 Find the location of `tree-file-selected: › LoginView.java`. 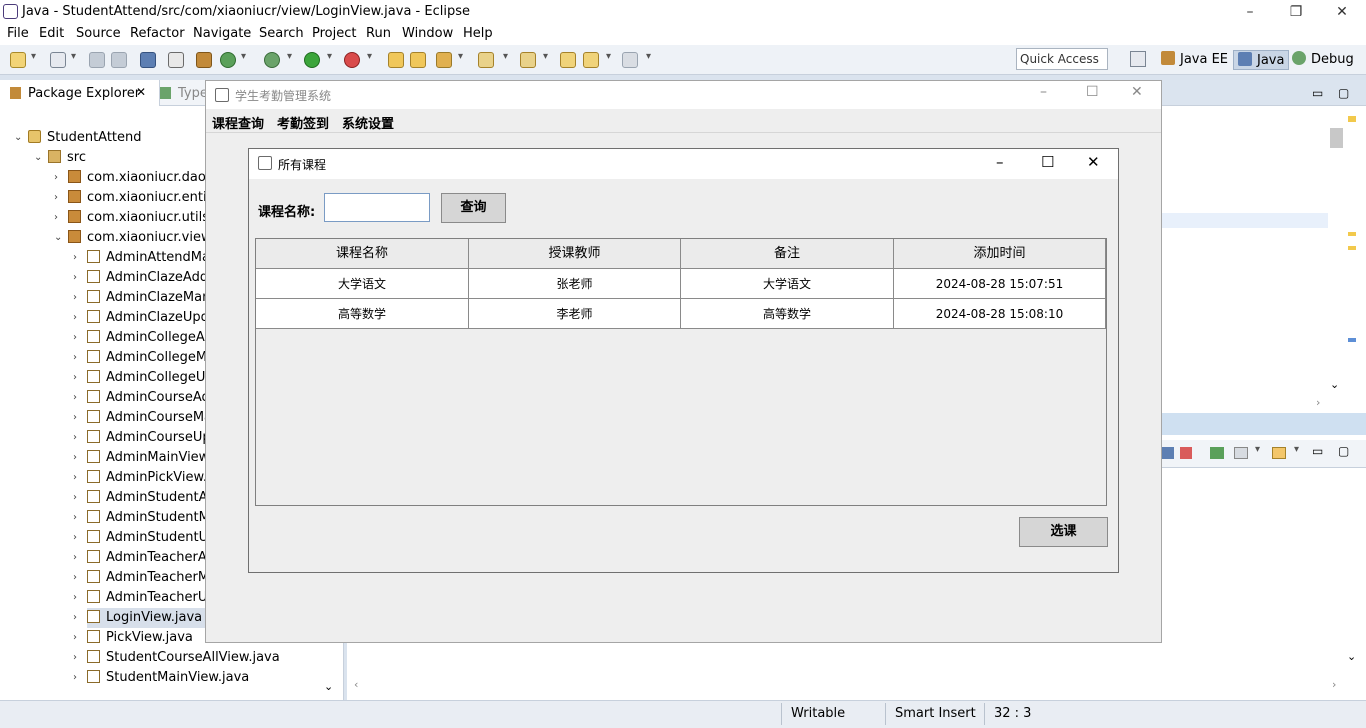

tree-file-selected: › LoginView.java is located at coordinates (141, 618).